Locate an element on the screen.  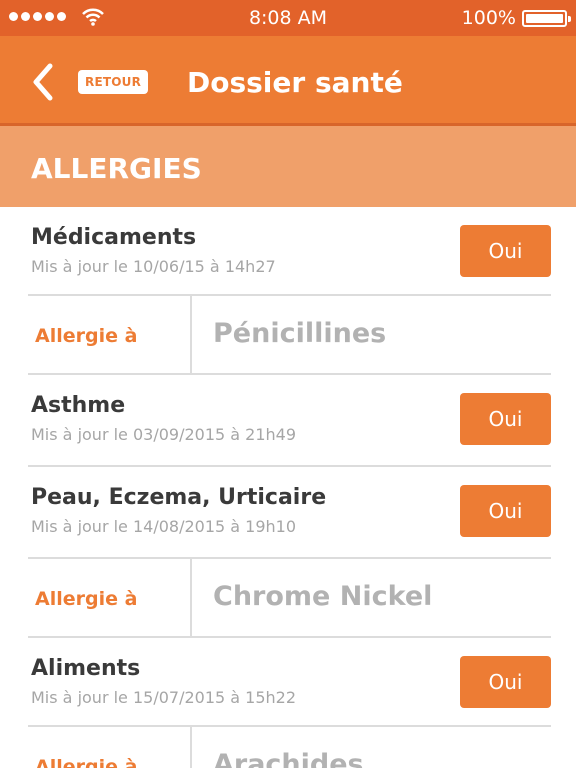
page-title: Dossier santé is located at coordinates (295, 82).